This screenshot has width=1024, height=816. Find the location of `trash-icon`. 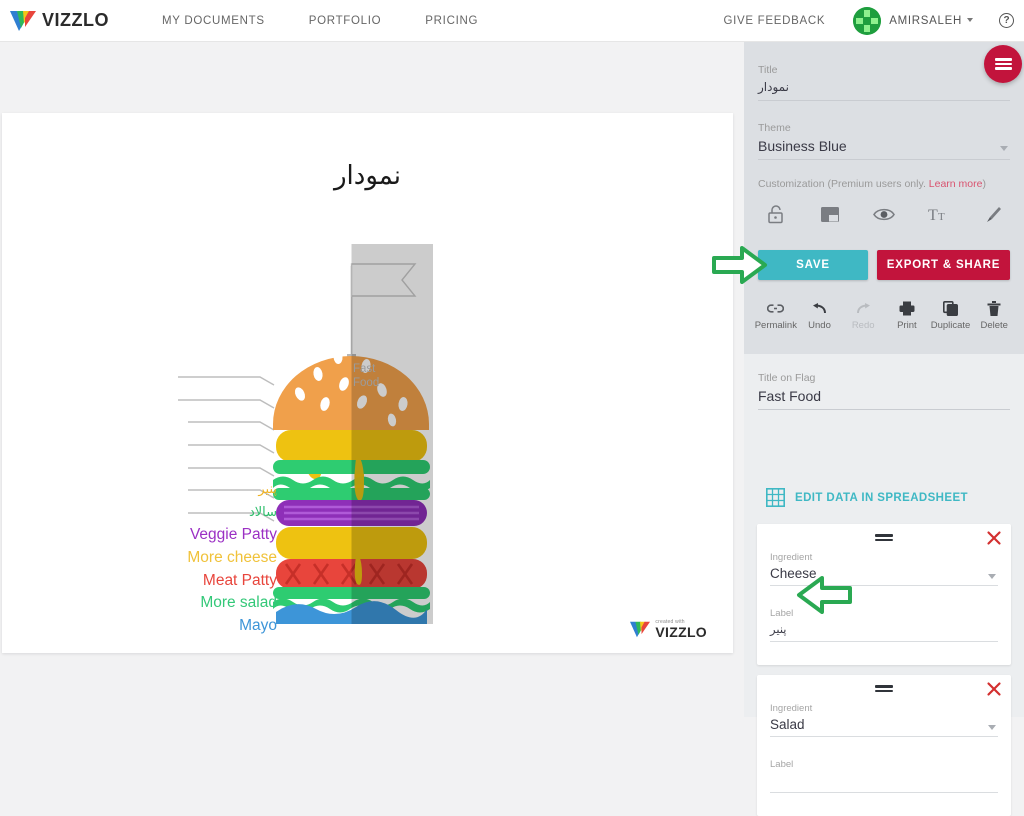

trash-icon is located at coordinates (994, 308).